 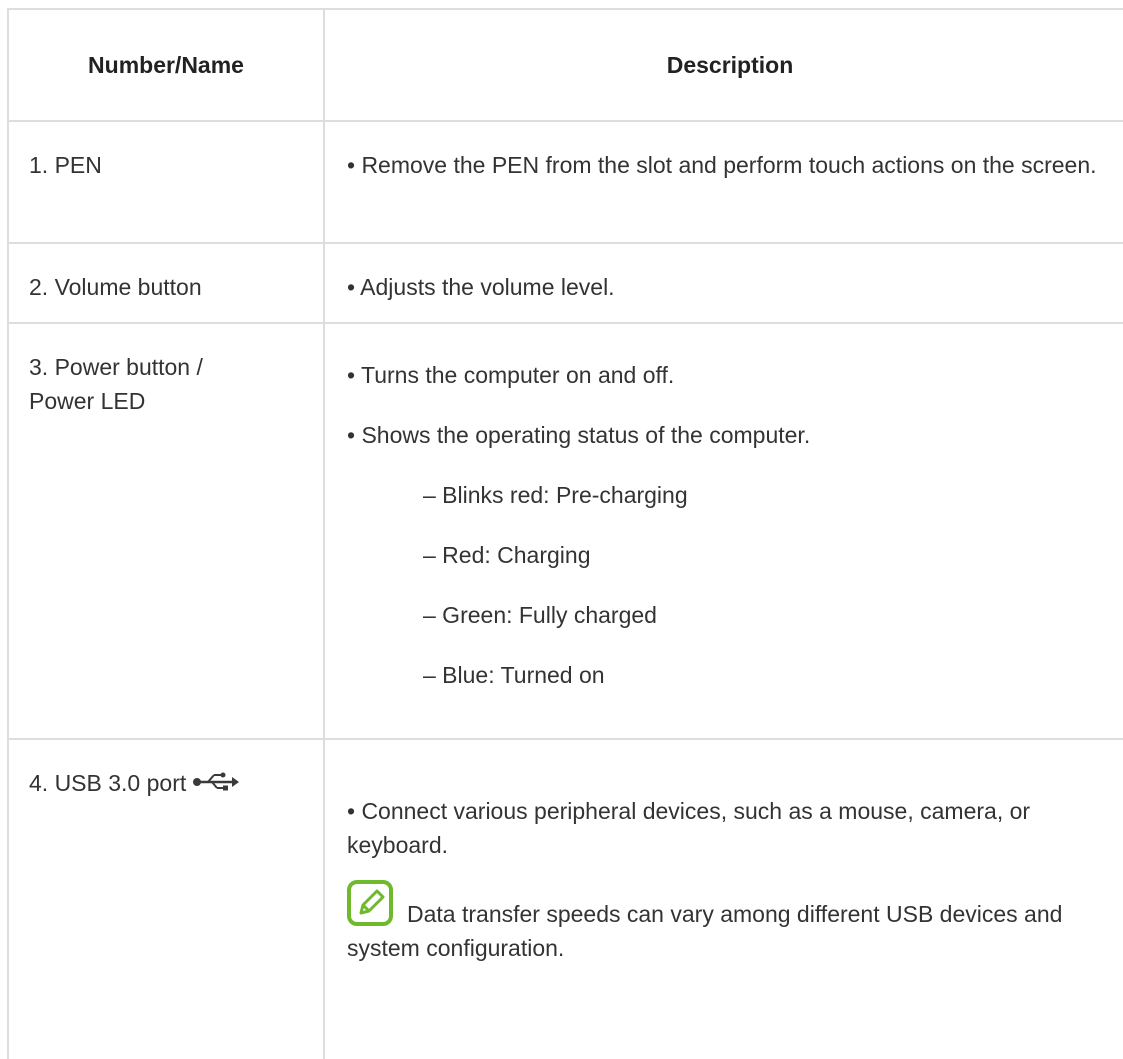 What do you see at coordinates (166, 182) in the screenshot?
I see `row-name-pen: 1. PEN` at bounding box center [166, 182].